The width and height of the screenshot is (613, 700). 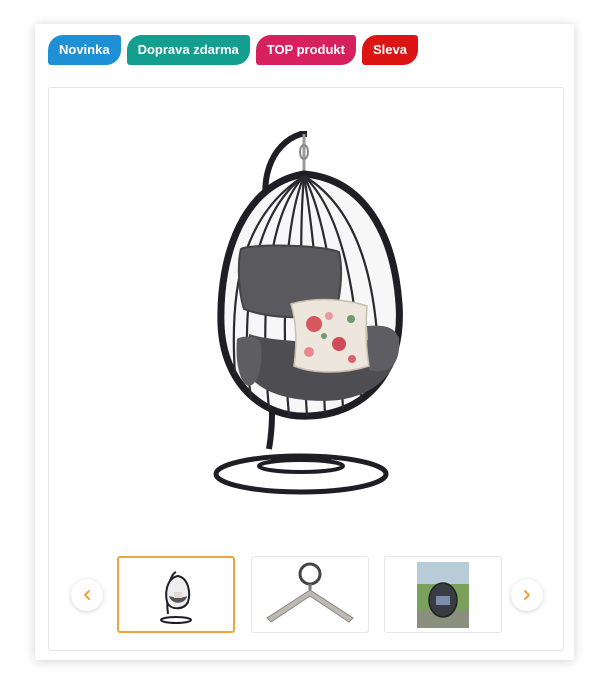 What do you see at coordinates (176, 597) in the screenshot?
I see `egg-chair-thumbnail` at bounding box center [176, 597].